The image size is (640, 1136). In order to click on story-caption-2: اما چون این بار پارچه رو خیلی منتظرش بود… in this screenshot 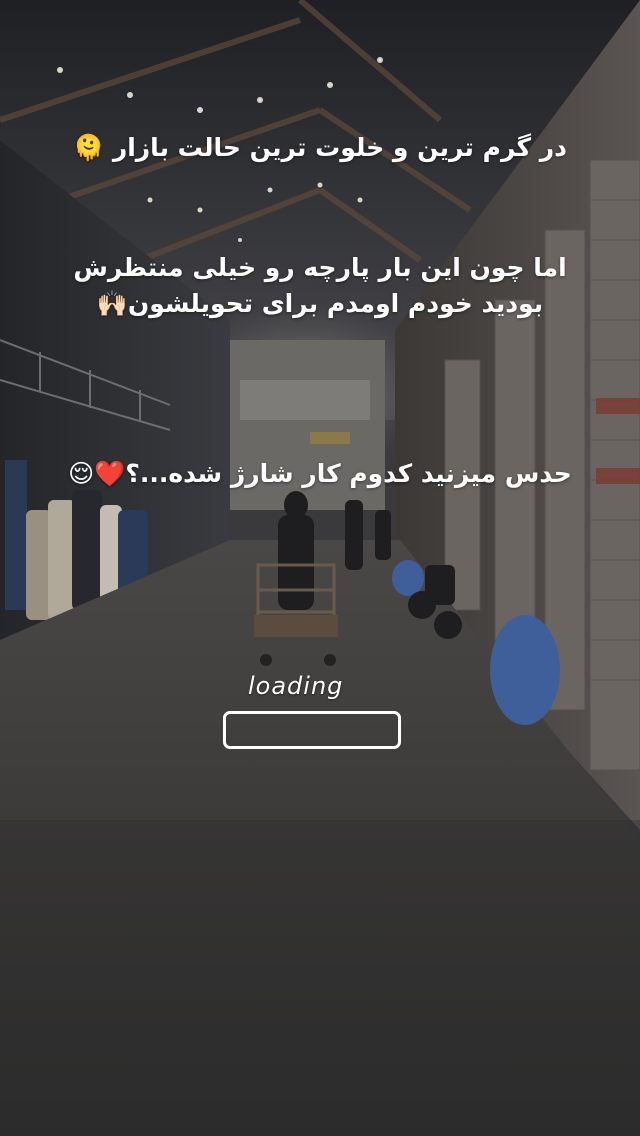, I will do `click(320, 285)`.